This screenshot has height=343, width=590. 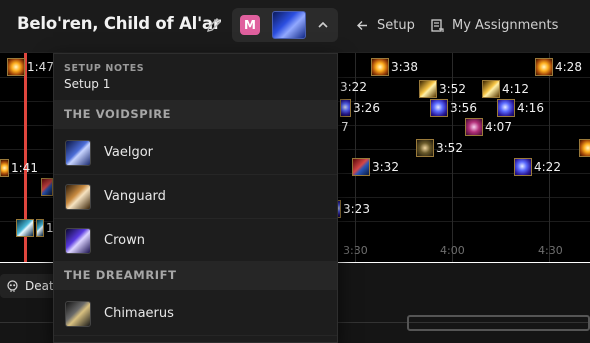 I want to click on spell-time: 1:41, so click(x=24, y=168).